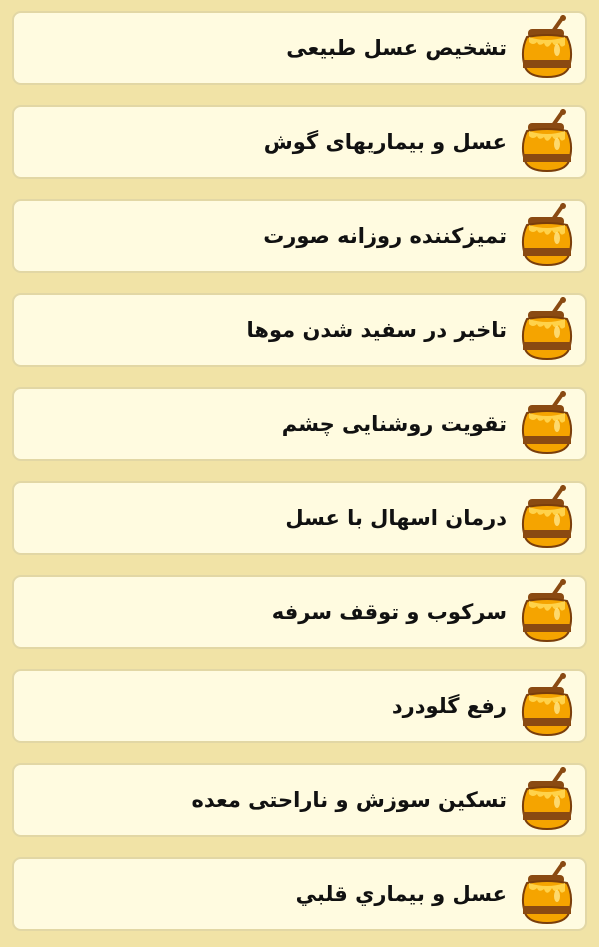 This screenshot has height=947, width=599. I want to click on list-item: تشخیص عسل طبیعی, so click(299, 48).